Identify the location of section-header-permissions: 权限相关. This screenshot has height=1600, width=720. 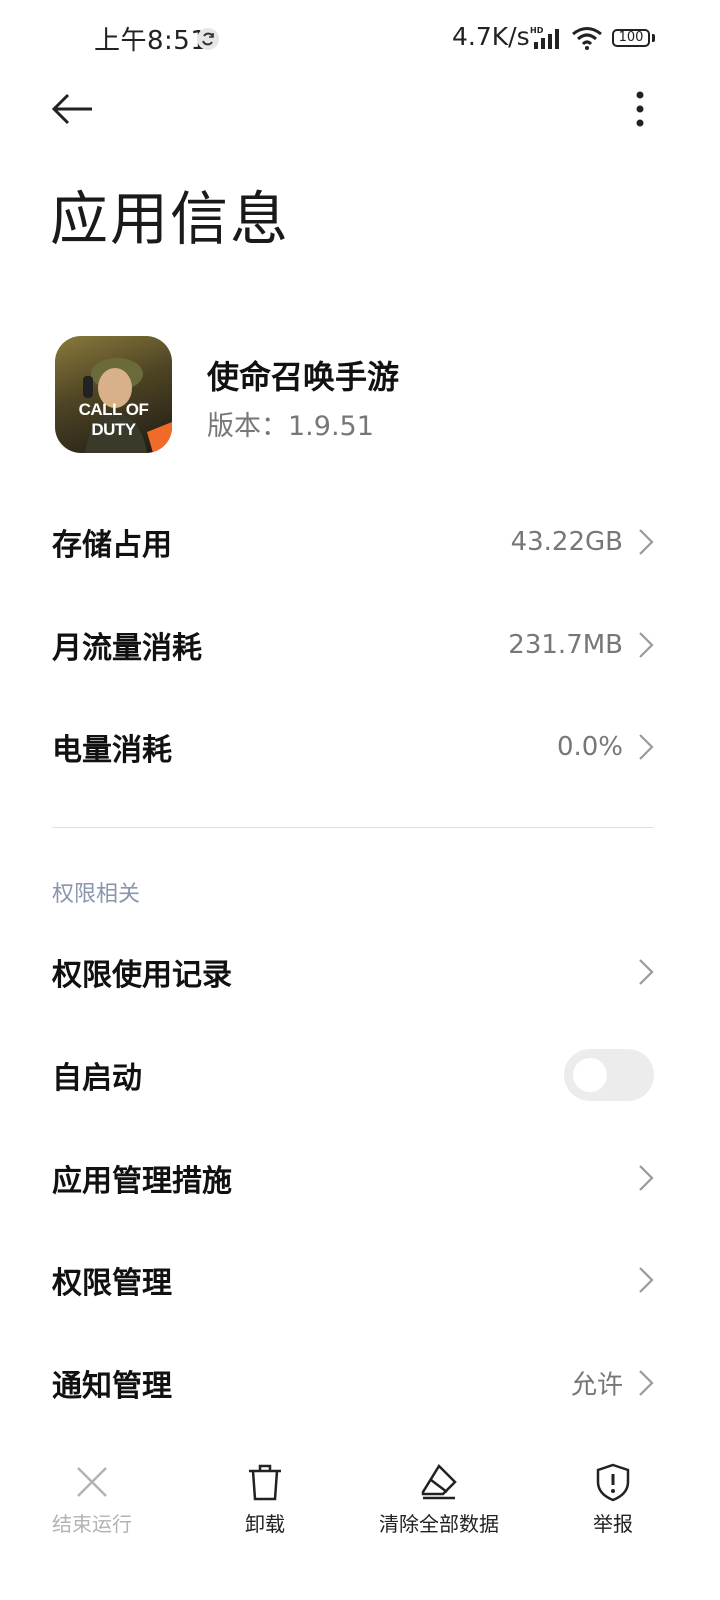
(96, 894).